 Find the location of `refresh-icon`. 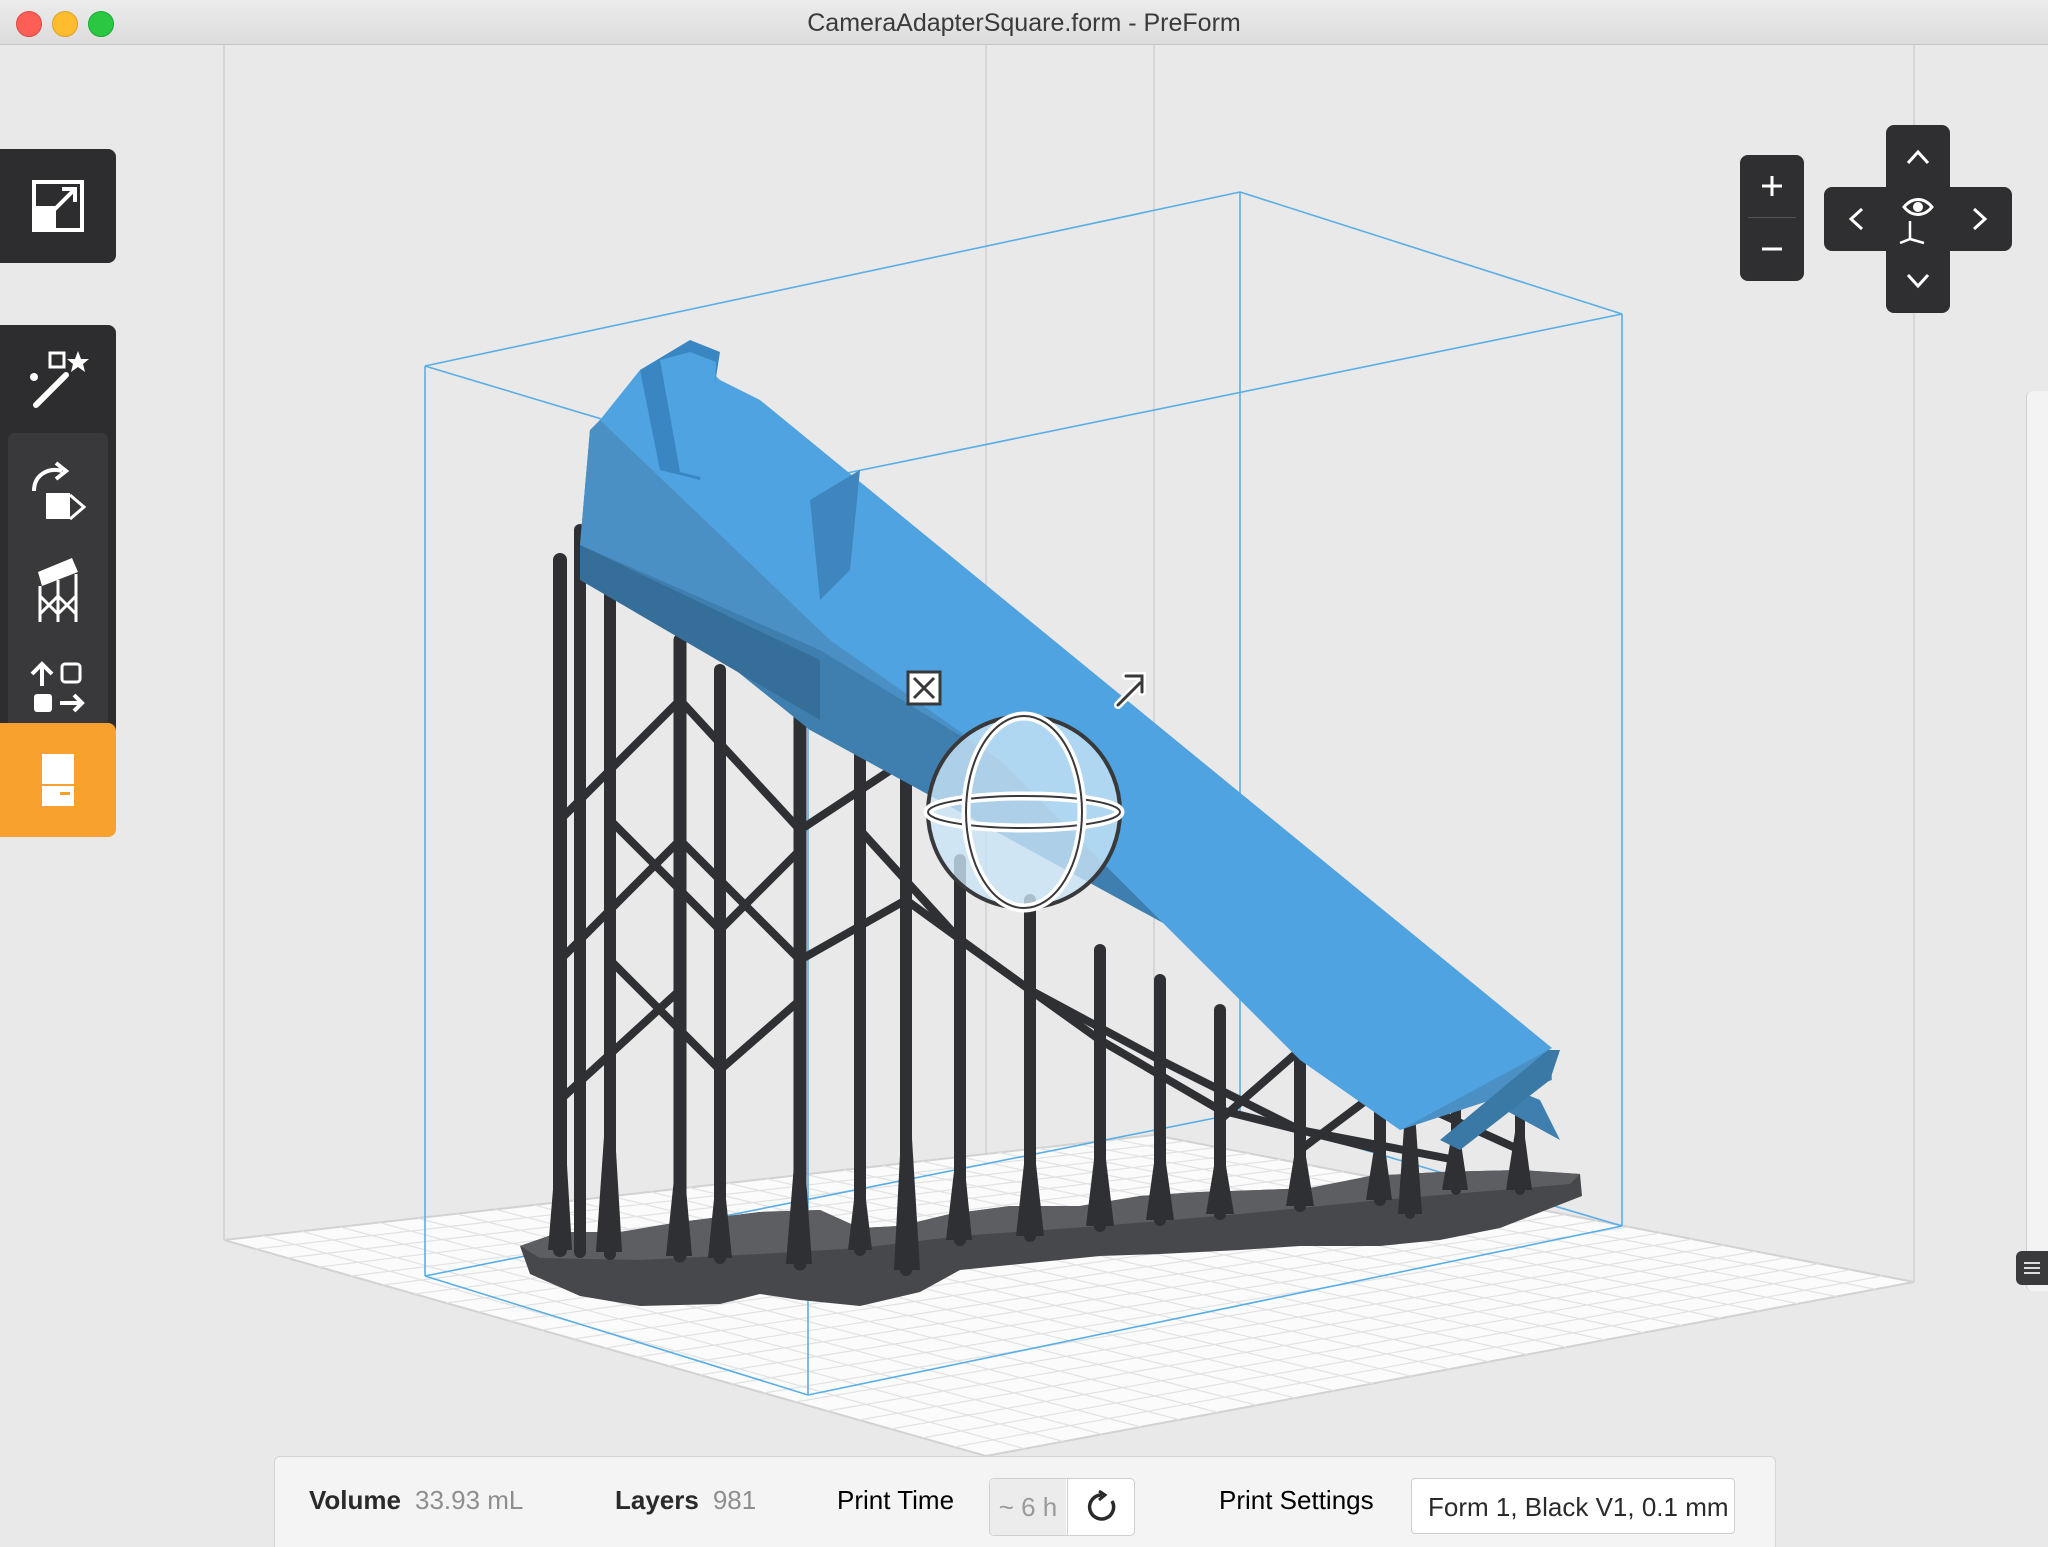

refresh-icon is located at coordinates (1101, 1505).